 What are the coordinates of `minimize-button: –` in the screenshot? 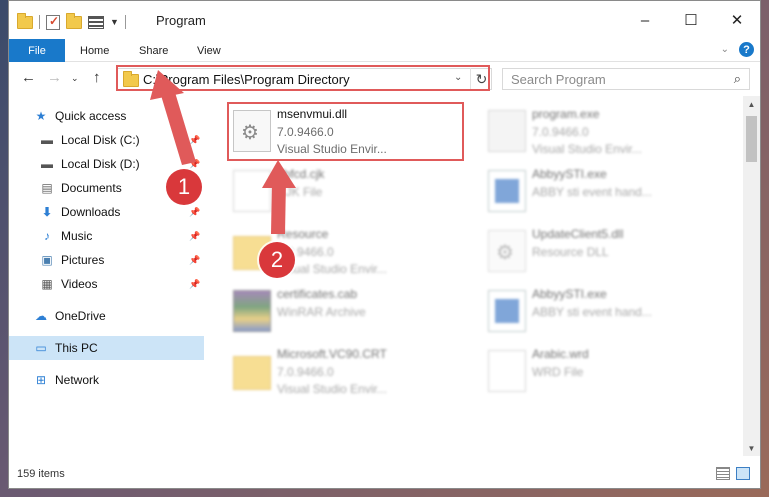 It's located at (645, 20).